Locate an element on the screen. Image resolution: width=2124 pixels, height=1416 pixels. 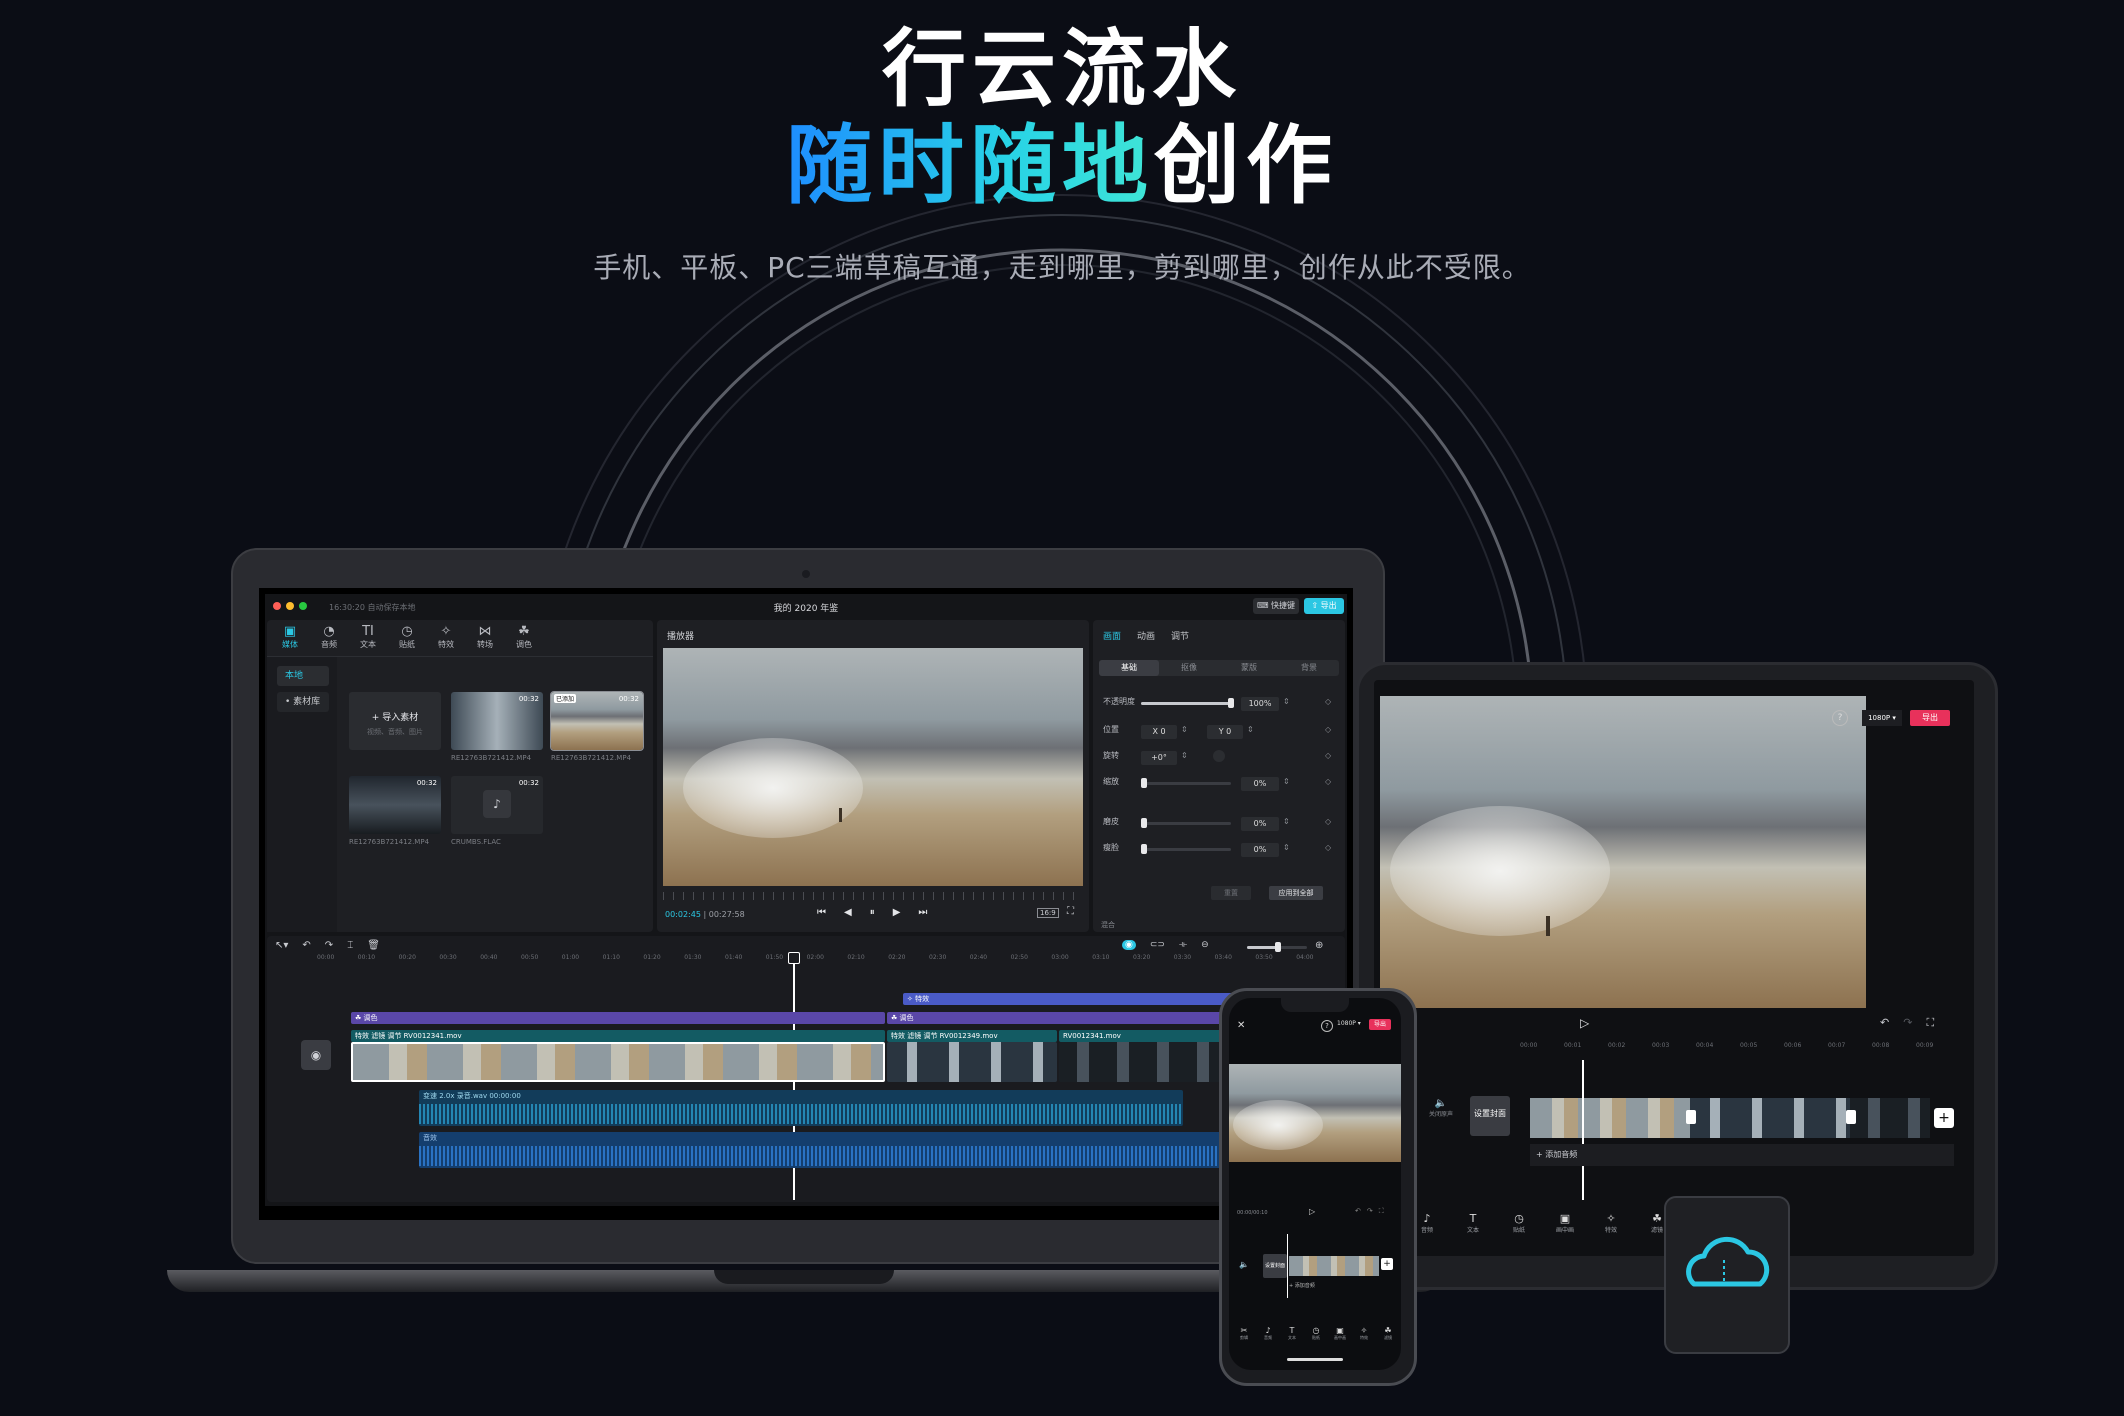
rotation-input: +0° is located at coordinates (1159, 758).